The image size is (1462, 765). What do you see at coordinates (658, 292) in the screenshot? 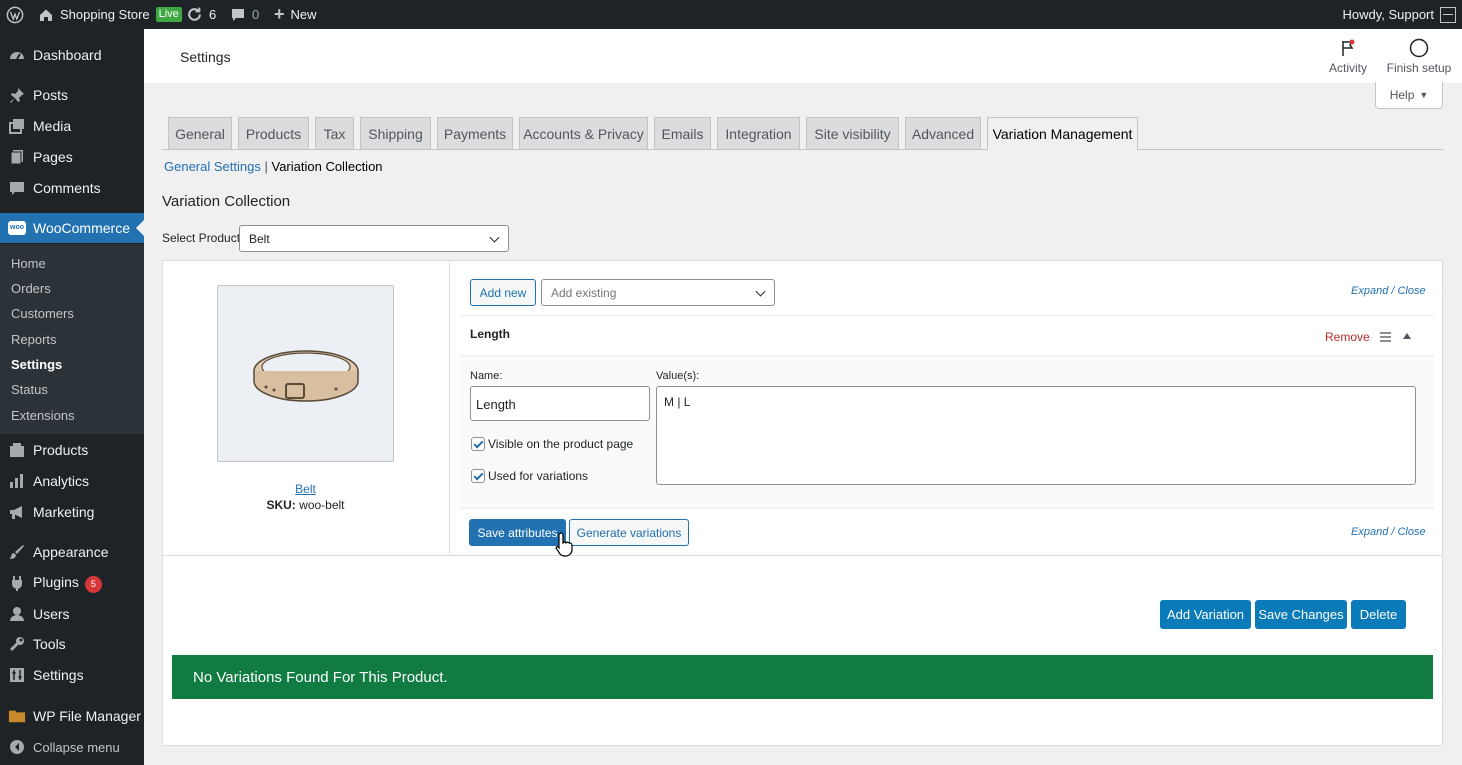
I see `add-existing-dropdown: Add existing` at bounding box center [658, 292].